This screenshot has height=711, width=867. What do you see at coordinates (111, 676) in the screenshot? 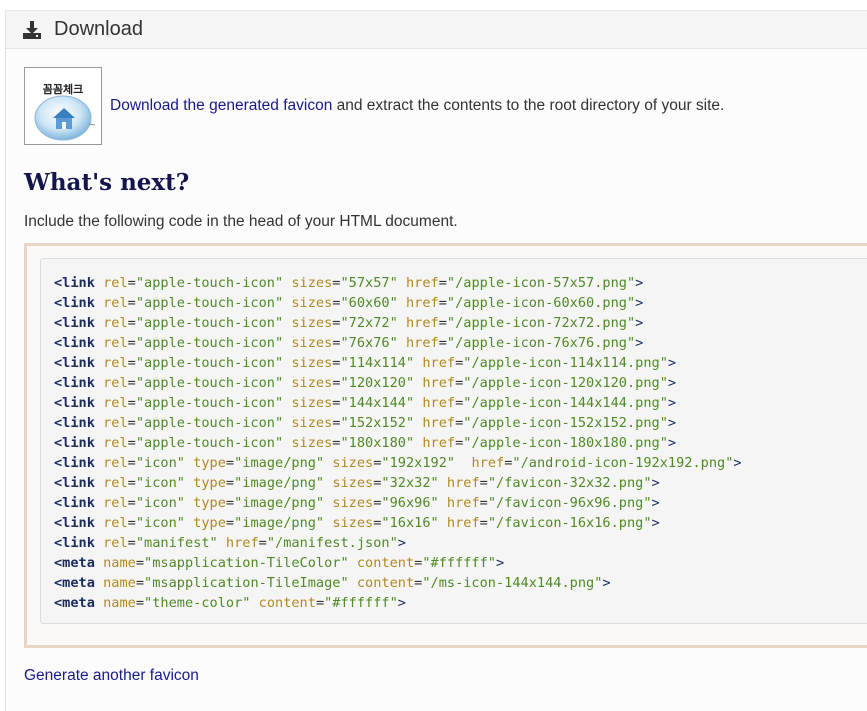
I see `generate-another-favicon-link: Generate another favicon` at bounding box center [111, 676].